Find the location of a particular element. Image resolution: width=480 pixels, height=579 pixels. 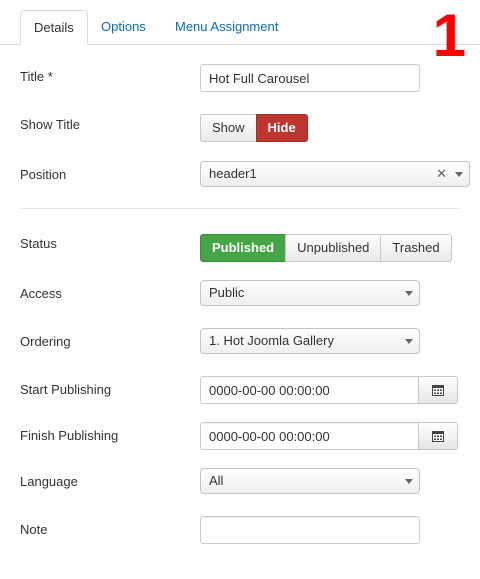

ordering-label: Ordering is located at coordinates (45, 341).